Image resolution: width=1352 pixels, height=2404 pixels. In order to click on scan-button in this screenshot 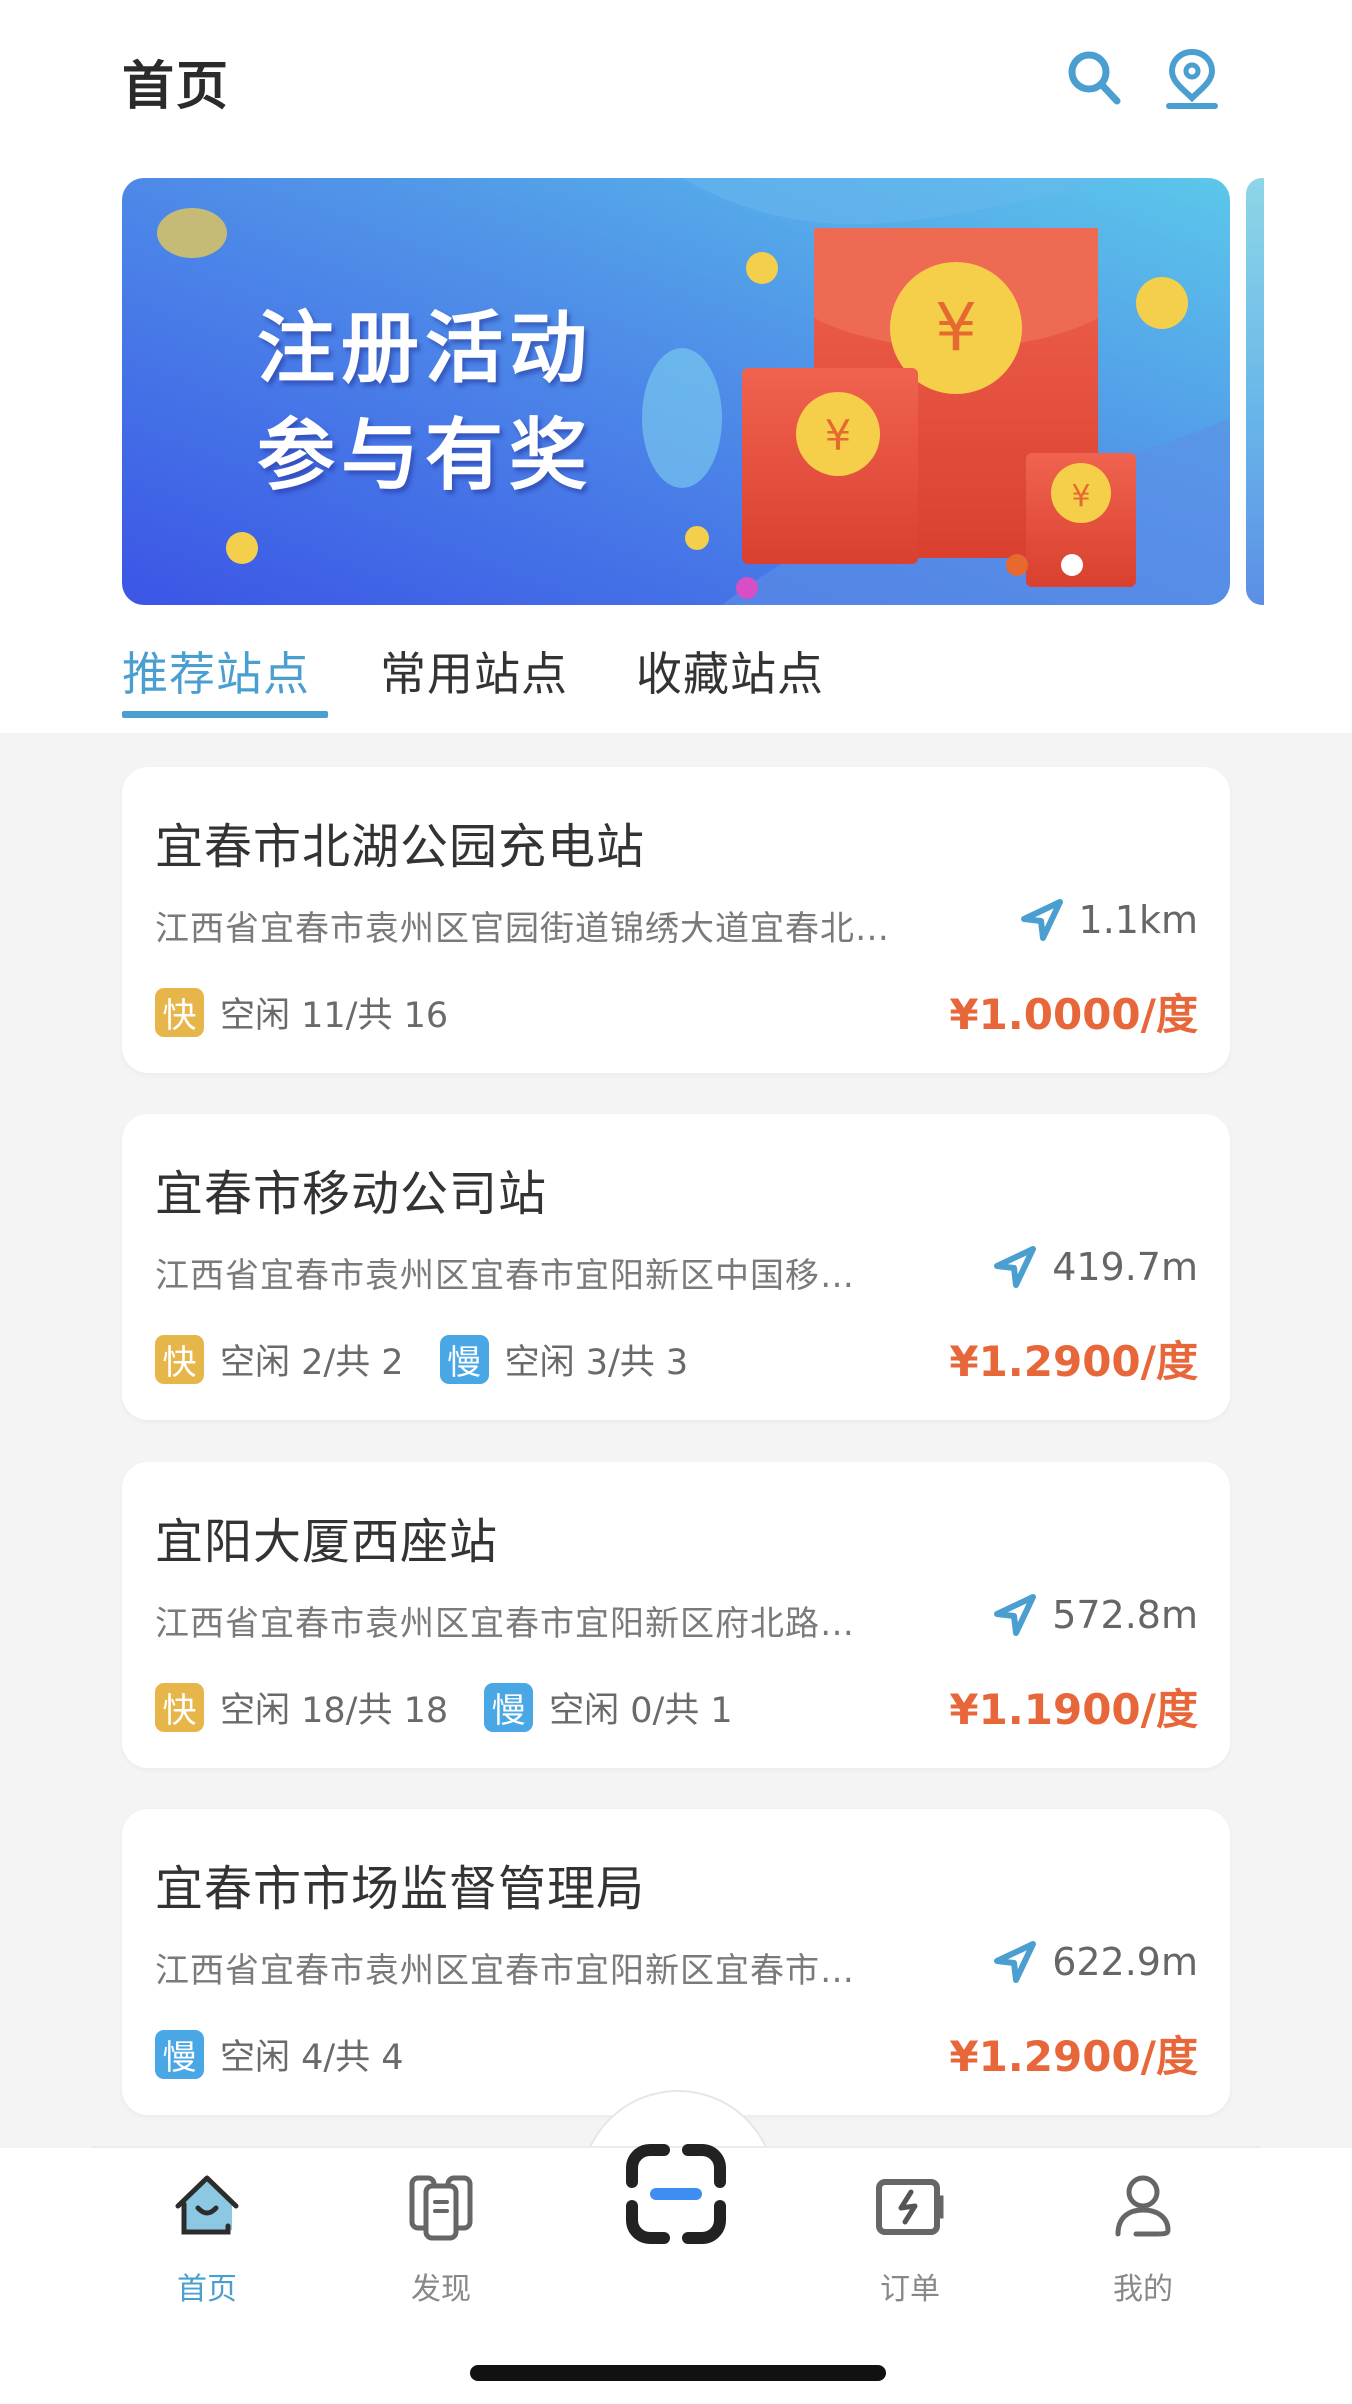, I will do `click(676, 2194)`.